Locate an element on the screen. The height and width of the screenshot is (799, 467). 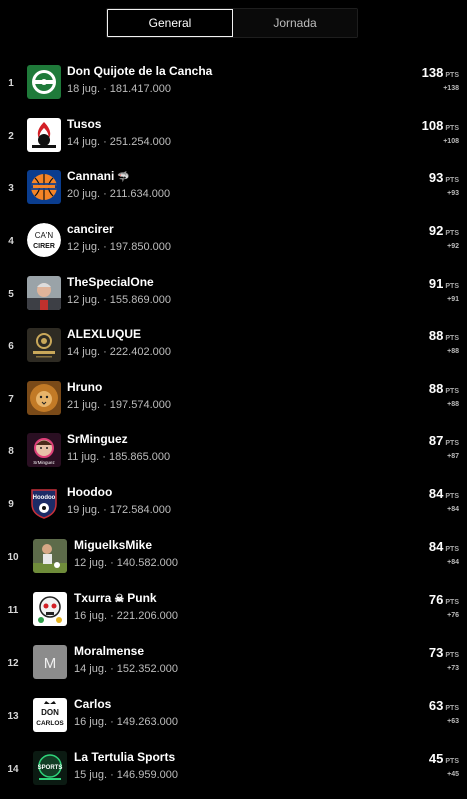
svg-text: Hoodoo is located at coordinates (44, 498).